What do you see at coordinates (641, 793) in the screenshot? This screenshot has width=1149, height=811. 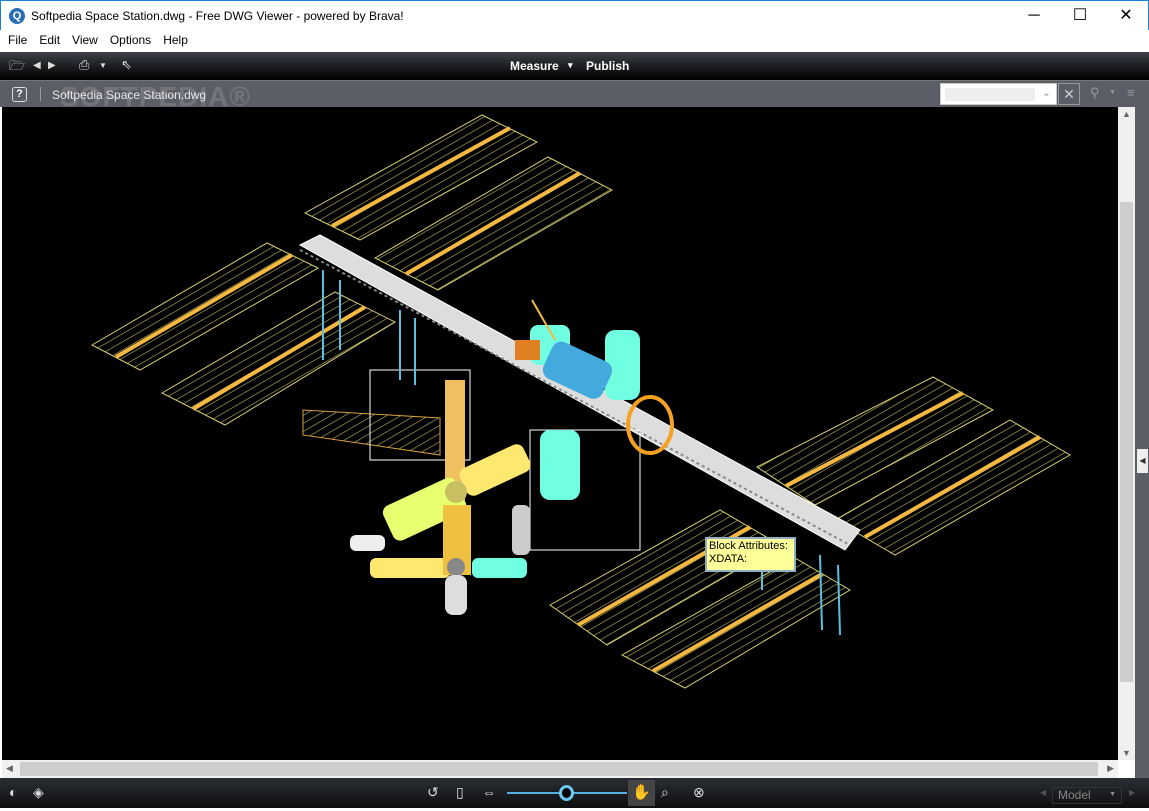 I see `pan-hand-button: ✋` at bounding box center [641, 793].